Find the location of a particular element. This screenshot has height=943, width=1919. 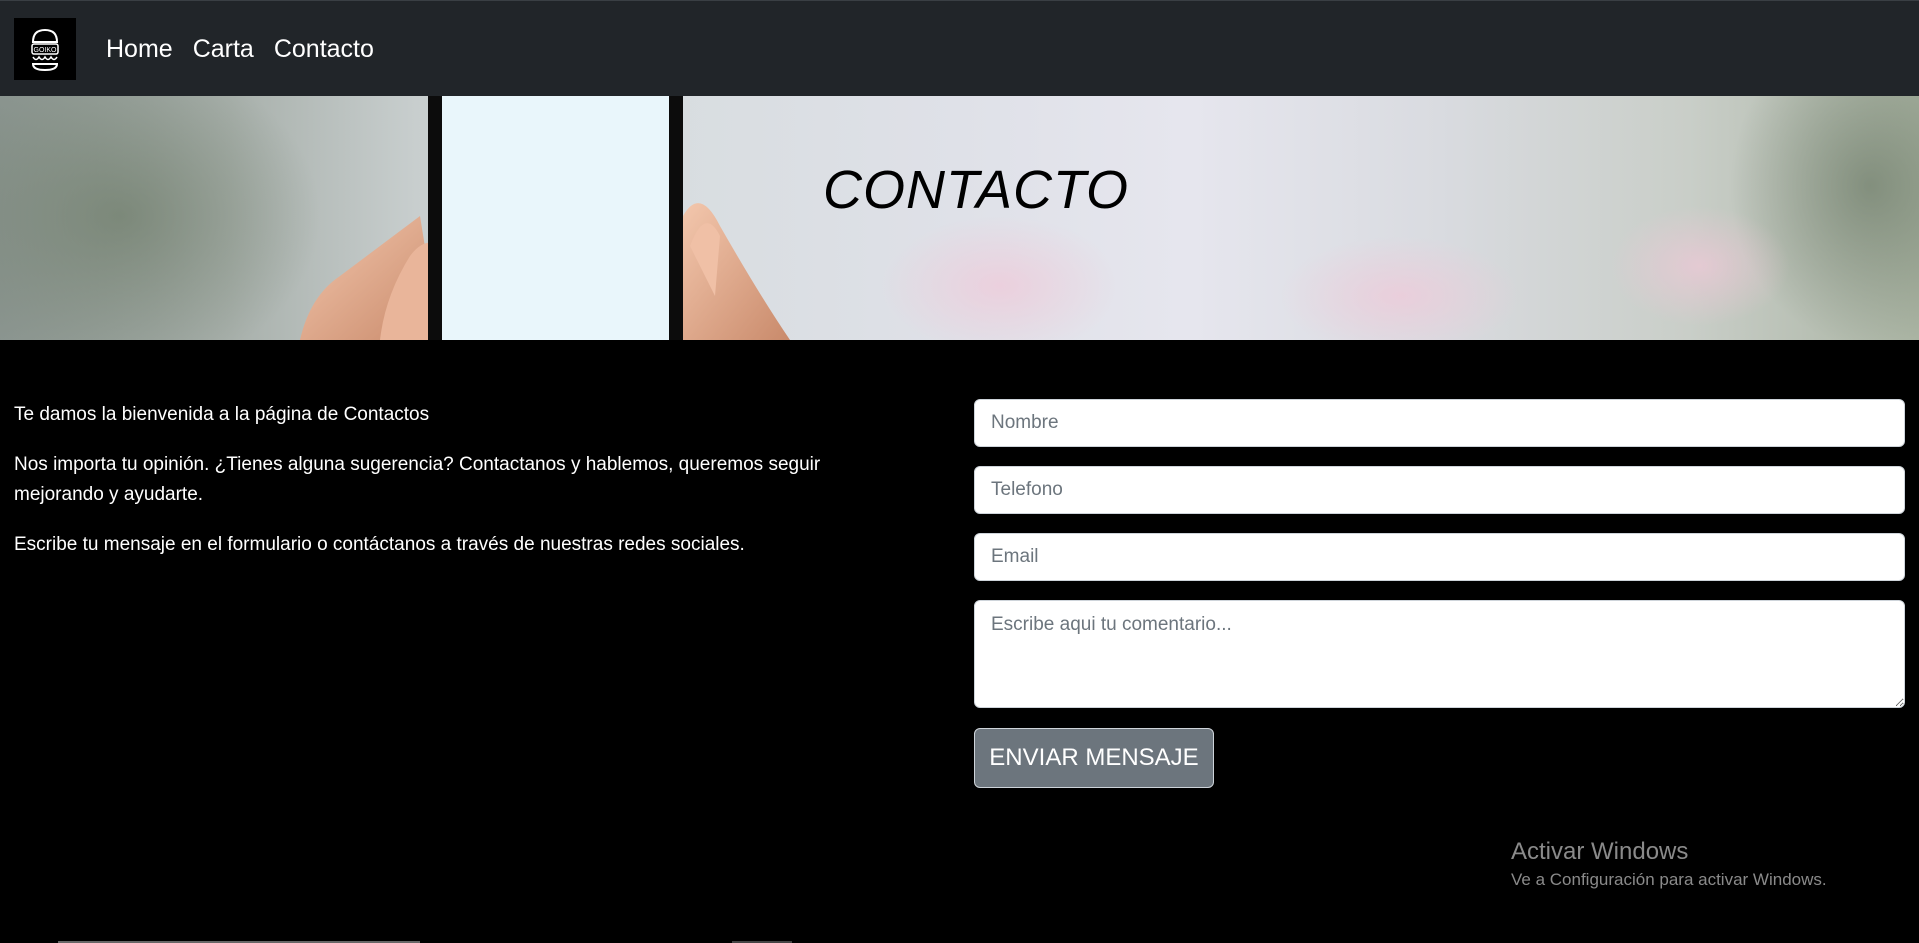

nav-links: Home Carta Contacto is located at coordinates (240, 49).